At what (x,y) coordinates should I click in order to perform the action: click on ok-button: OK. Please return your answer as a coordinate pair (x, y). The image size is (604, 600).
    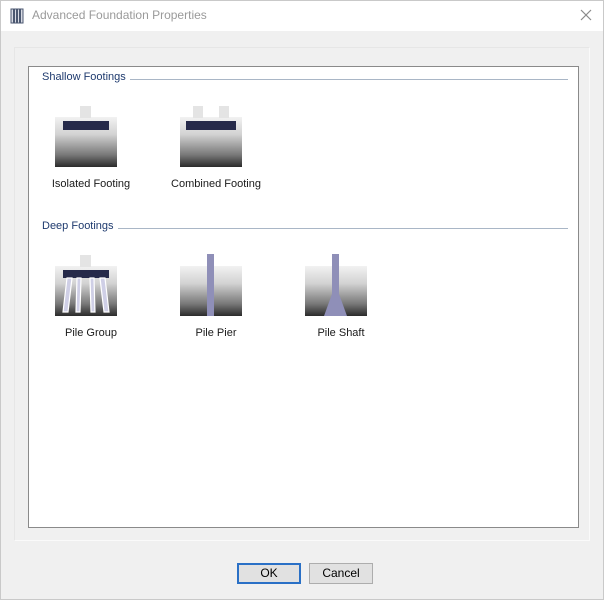
    Looking at the image, I should click on (269, 573).